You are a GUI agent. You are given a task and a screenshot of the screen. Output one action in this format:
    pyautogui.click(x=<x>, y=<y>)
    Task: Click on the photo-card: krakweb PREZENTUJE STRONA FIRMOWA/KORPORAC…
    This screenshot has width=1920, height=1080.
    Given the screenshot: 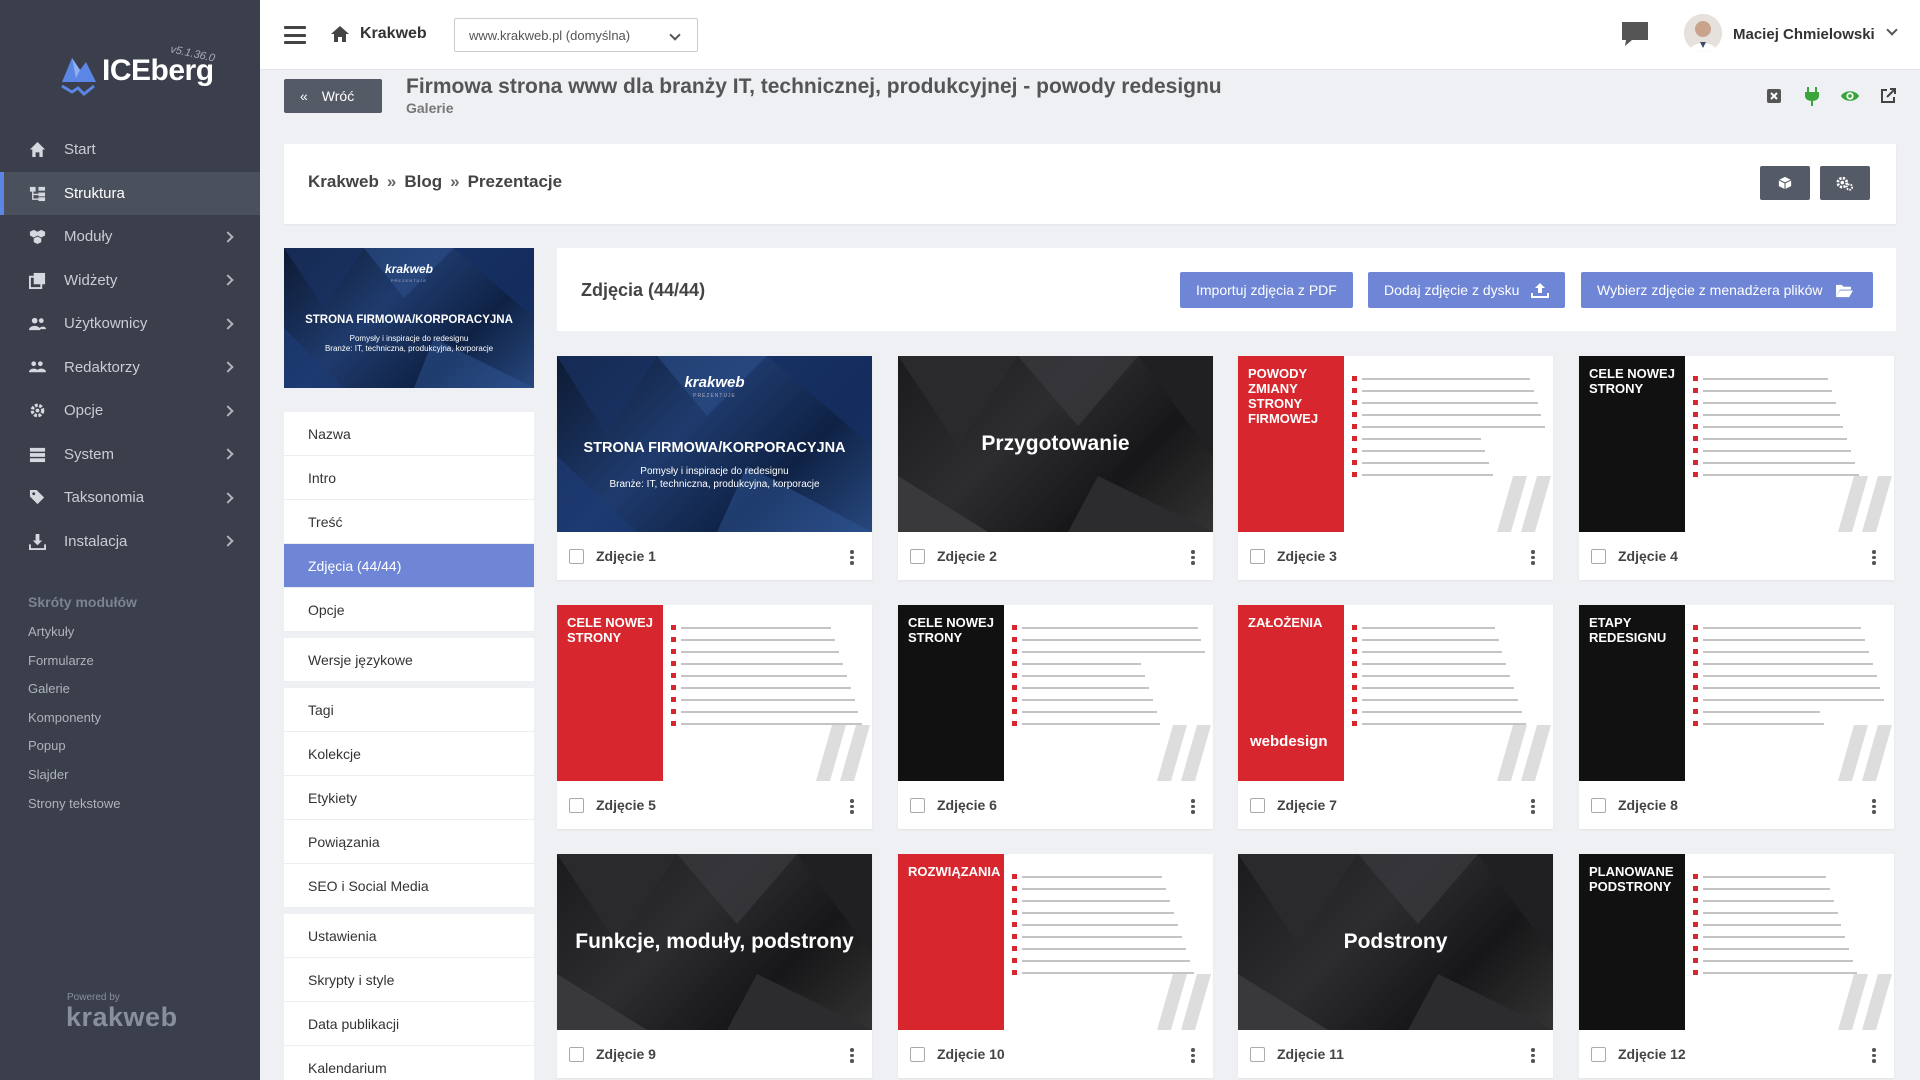 What is the action you would take?
    pyautogui.click(x=714, y=468)
    